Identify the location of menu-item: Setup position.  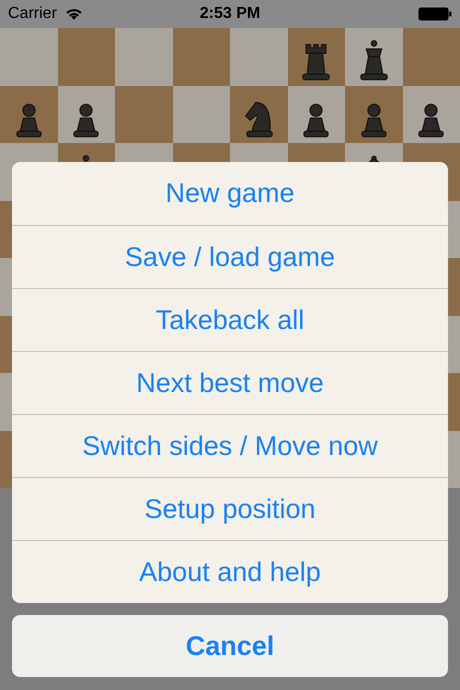
(230, 508).